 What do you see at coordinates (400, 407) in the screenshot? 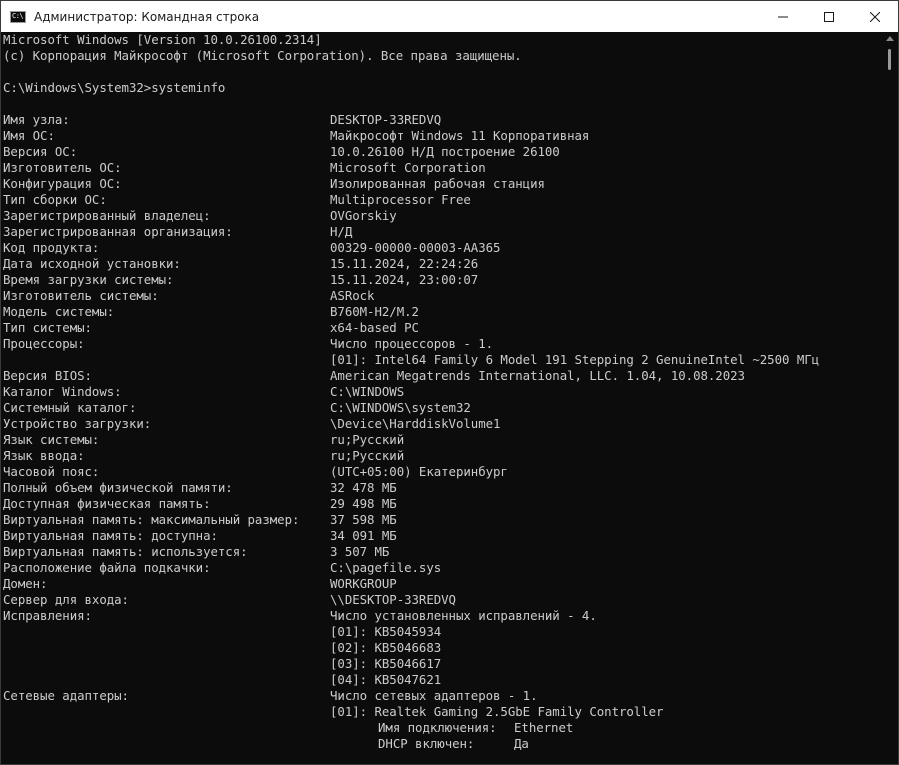
I see `systeminfo-value: C:\WINDOWS\system32` at bounding box center [400, 407].